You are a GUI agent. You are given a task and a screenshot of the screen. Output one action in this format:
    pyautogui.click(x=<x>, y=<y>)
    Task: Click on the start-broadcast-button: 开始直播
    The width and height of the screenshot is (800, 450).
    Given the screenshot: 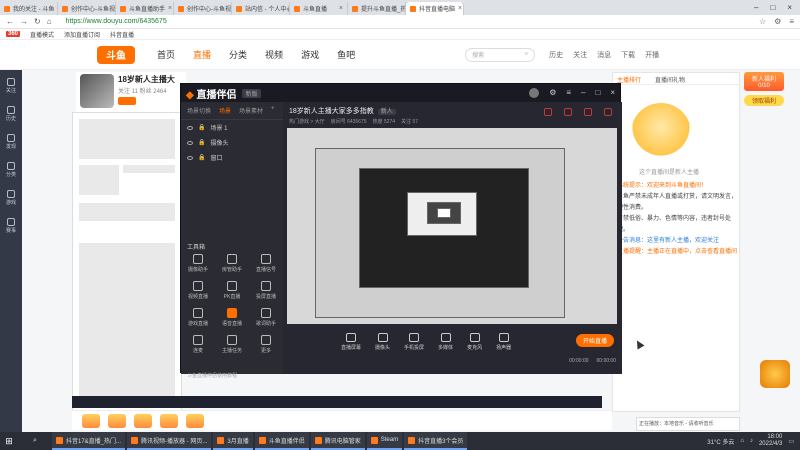 What is the action you would take?
    pyautogui.click(x=595, y=340)
    